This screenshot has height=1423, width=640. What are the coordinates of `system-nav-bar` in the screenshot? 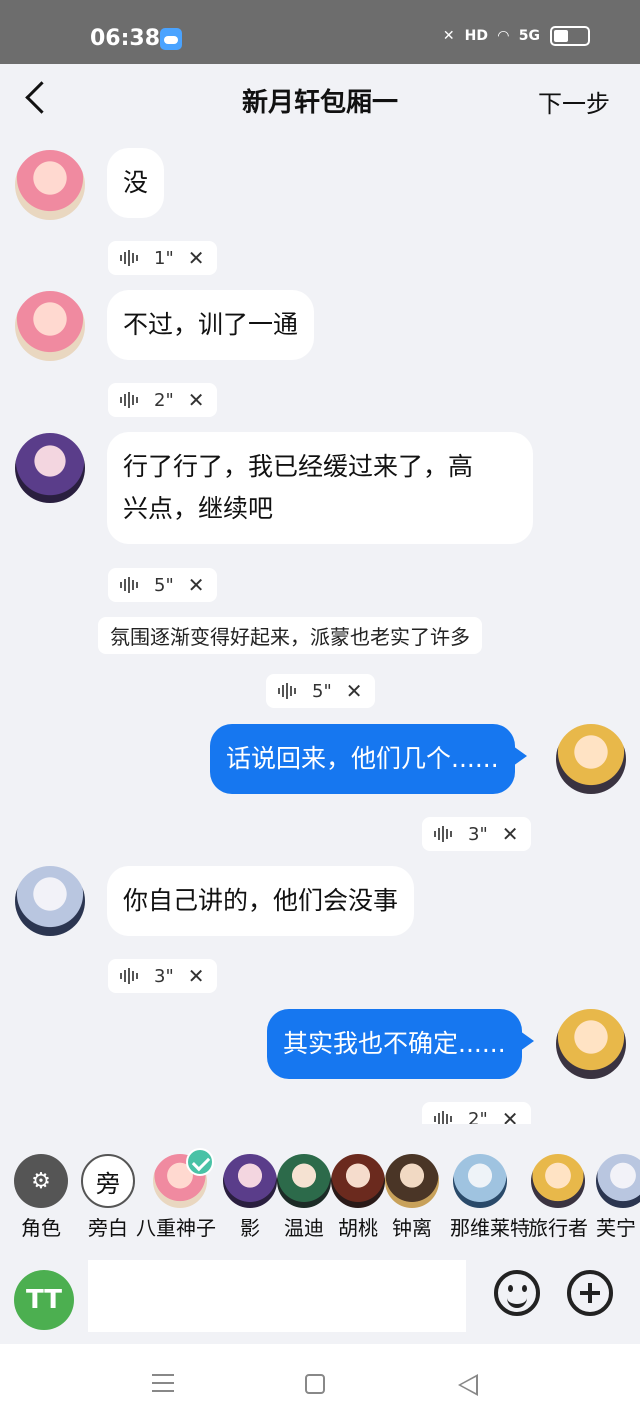 It's located at (320, 1383).